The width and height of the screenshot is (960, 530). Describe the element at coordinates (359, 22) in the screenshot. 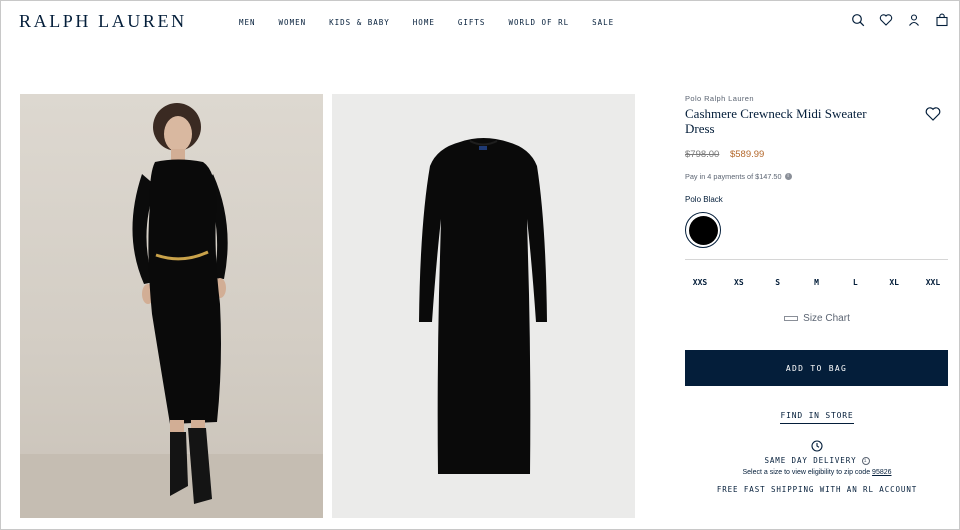

I see `nav-kids-baby: KIDS & BABY` at that location.